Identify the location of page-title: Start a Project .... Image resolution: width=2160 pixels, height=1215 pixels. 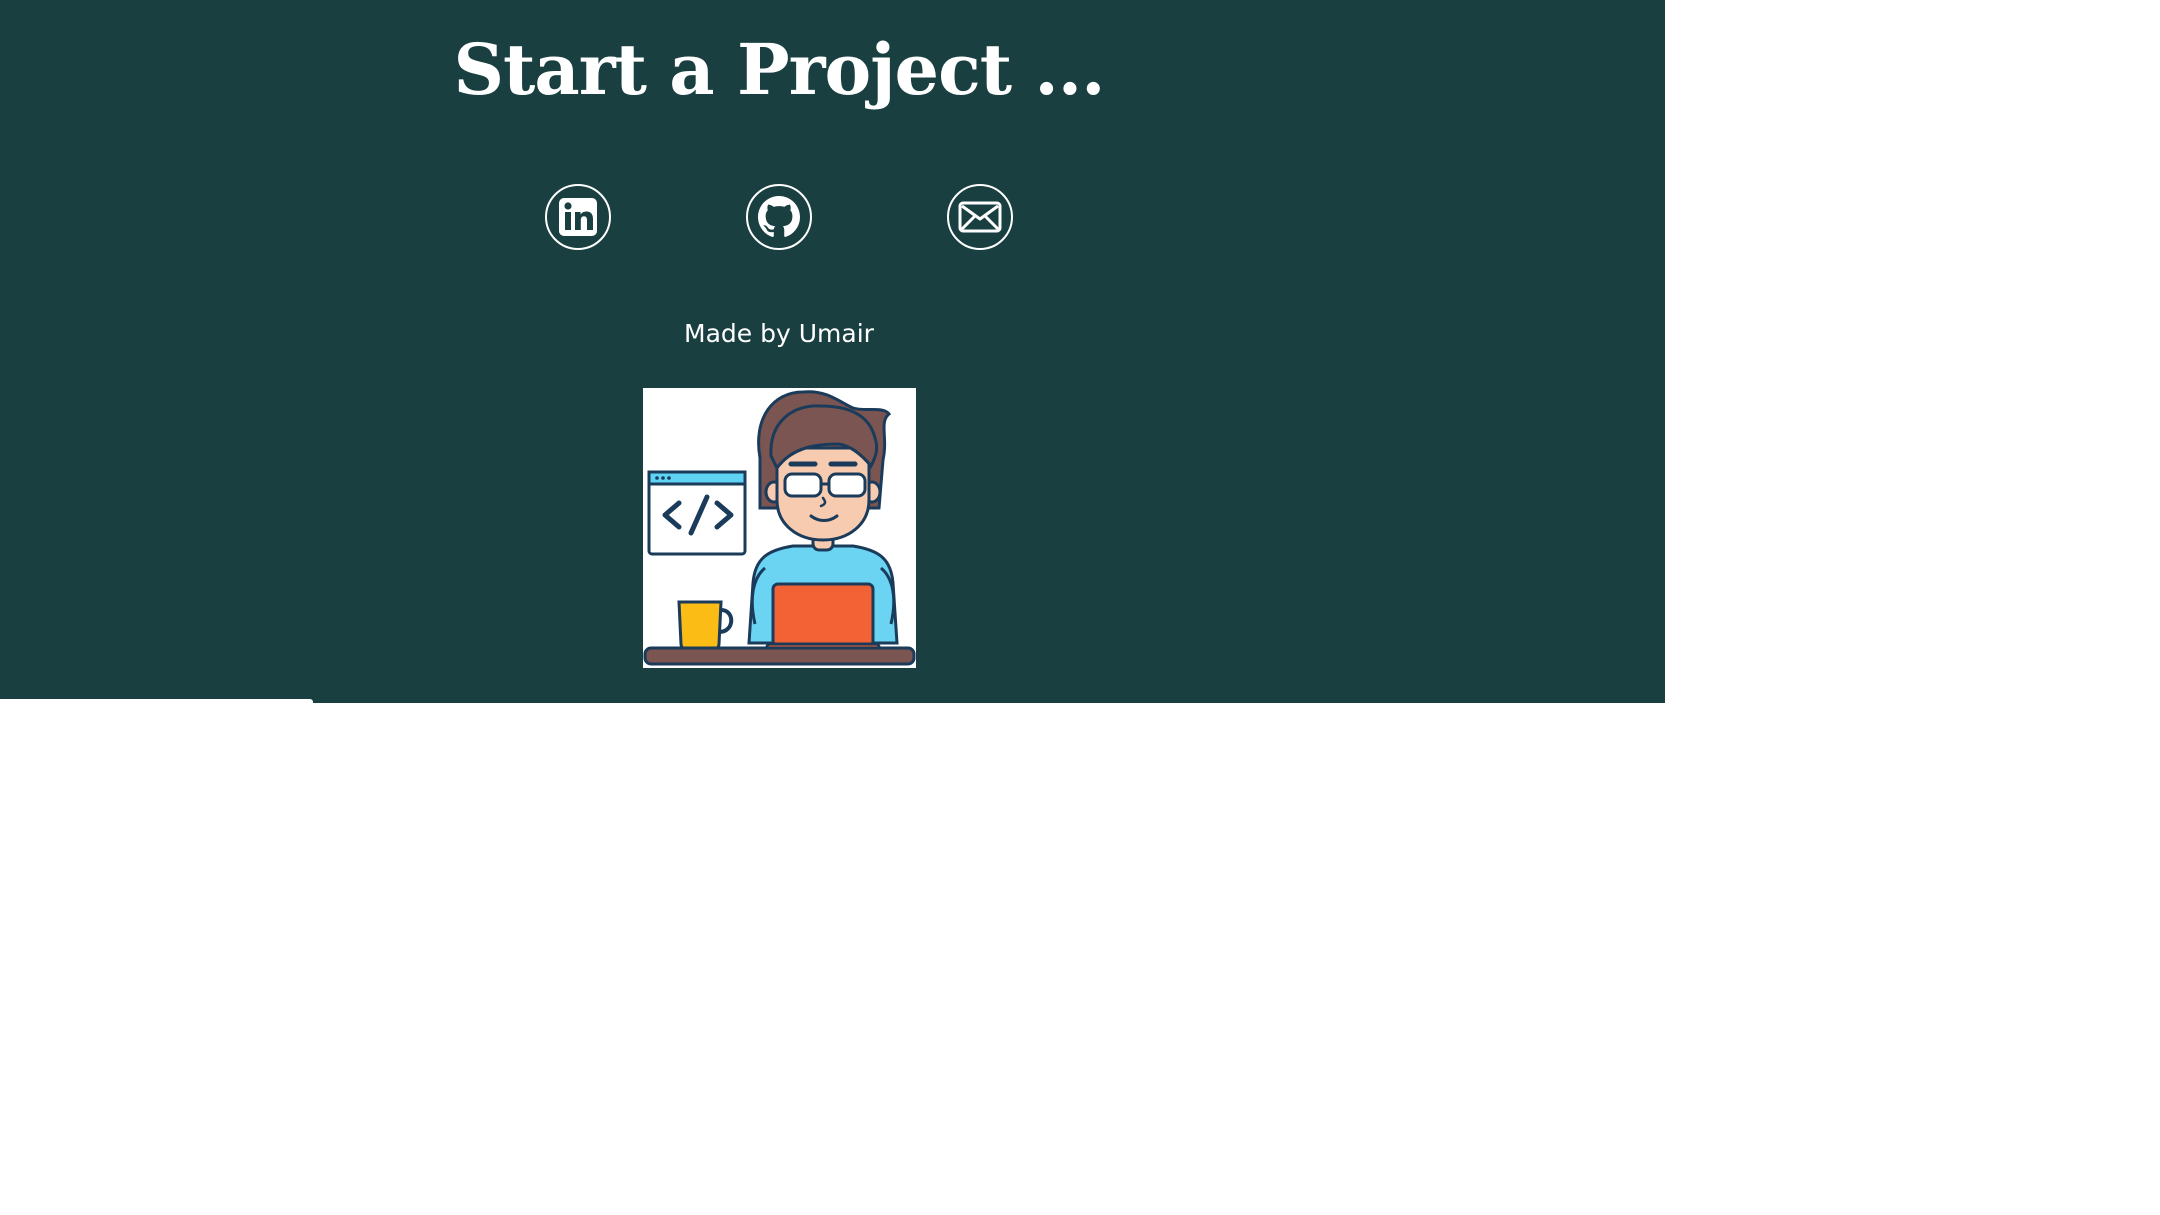
(779, 69).